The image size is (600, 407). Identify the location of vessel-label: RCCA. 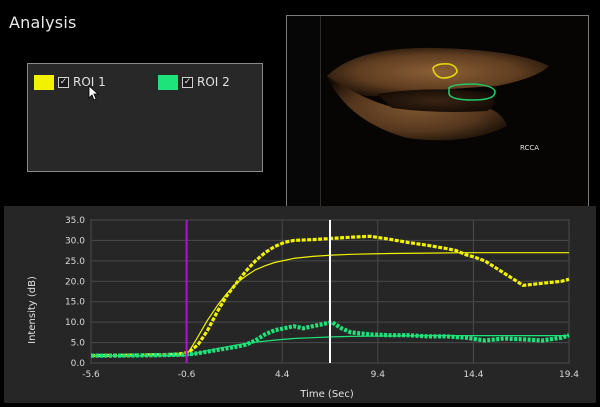
(529, 148).